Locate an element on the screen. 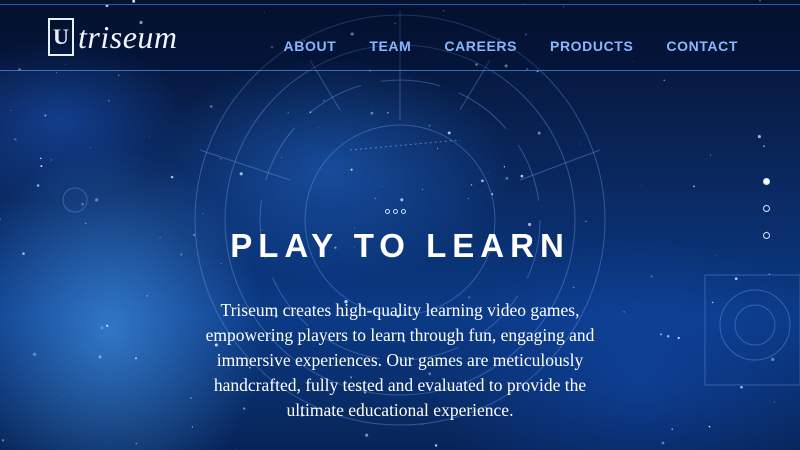 This screenshot has width=800, height=450. top-accent-line is located at coordinates (400, 4).